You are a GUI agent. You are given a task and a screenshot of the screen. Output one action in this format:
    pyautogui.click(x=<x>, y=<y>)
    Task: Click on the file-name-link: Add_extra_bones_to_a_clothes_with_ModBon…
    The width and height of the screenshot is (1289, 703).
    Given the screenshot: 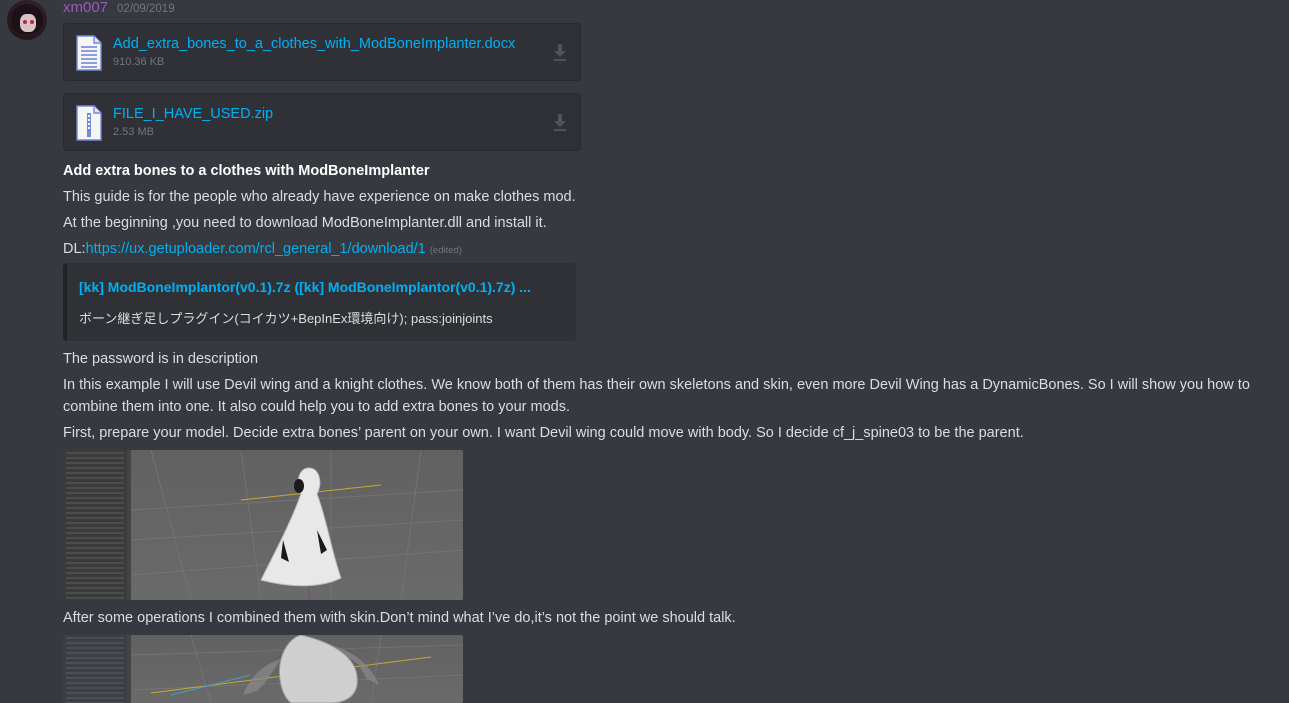 What is the action you would take?
    pyautogui.click(x=314, y=44)
    